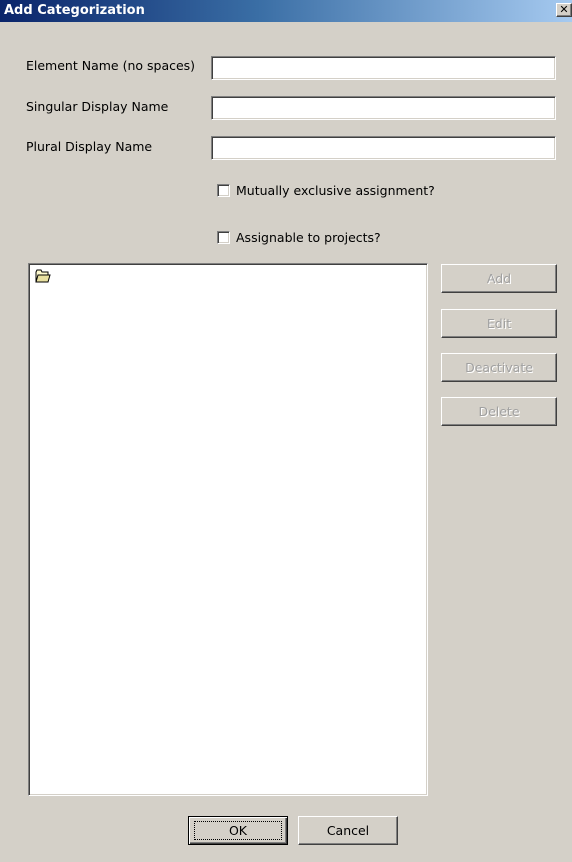 The width and height of the screenshot is (572, 862). I want to click on element-name-label: Element Name (no spaces), so click(111, 65).